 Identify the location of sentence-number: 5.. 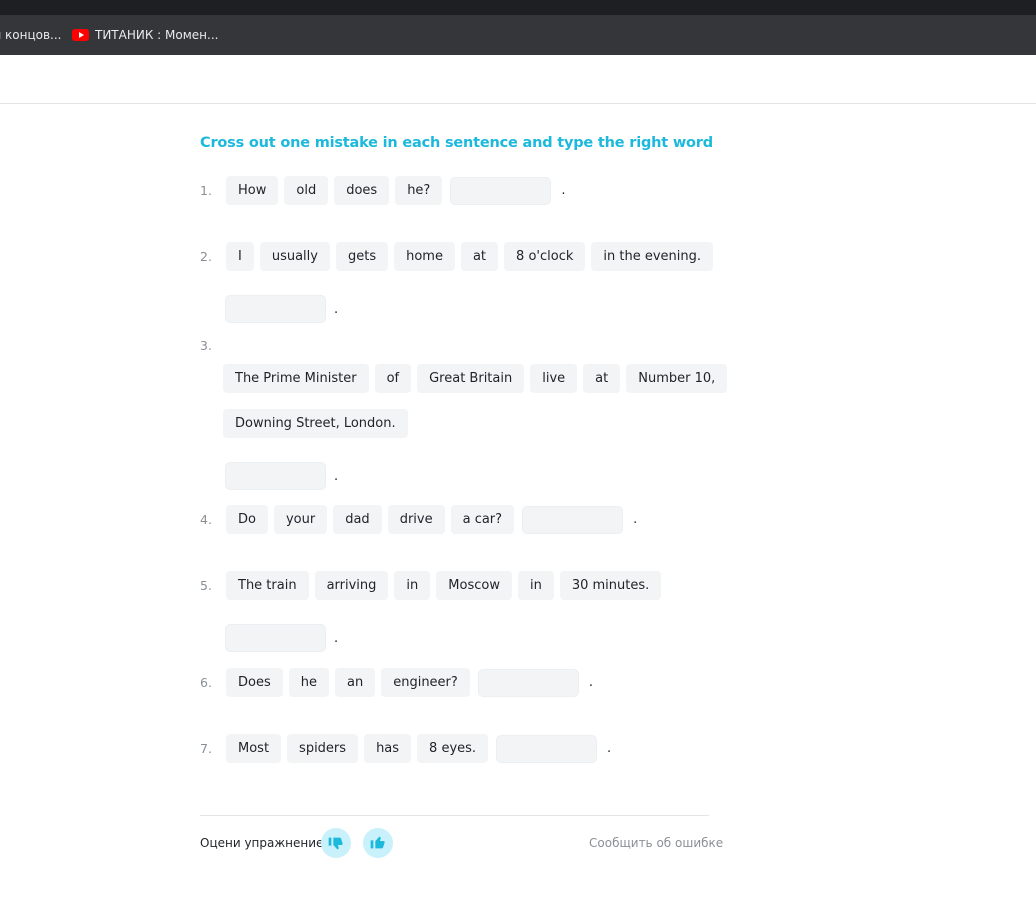
(206, 585).